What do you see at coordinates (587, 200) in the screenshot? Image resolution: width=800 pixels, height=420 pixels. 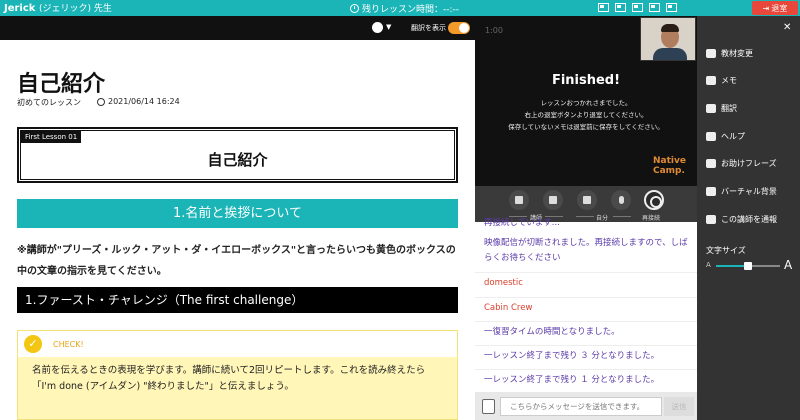 I see `self-camera-icon` at bounding box center [587, 200].